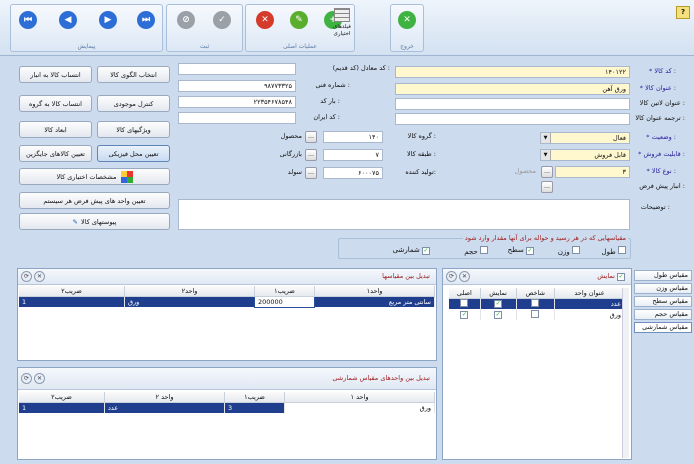 The width and height of the screenshot is (694, 464). Describe the element at coordinates (204, 46) in the screenshot. I see `record-group-caption: ثبت` at that location.